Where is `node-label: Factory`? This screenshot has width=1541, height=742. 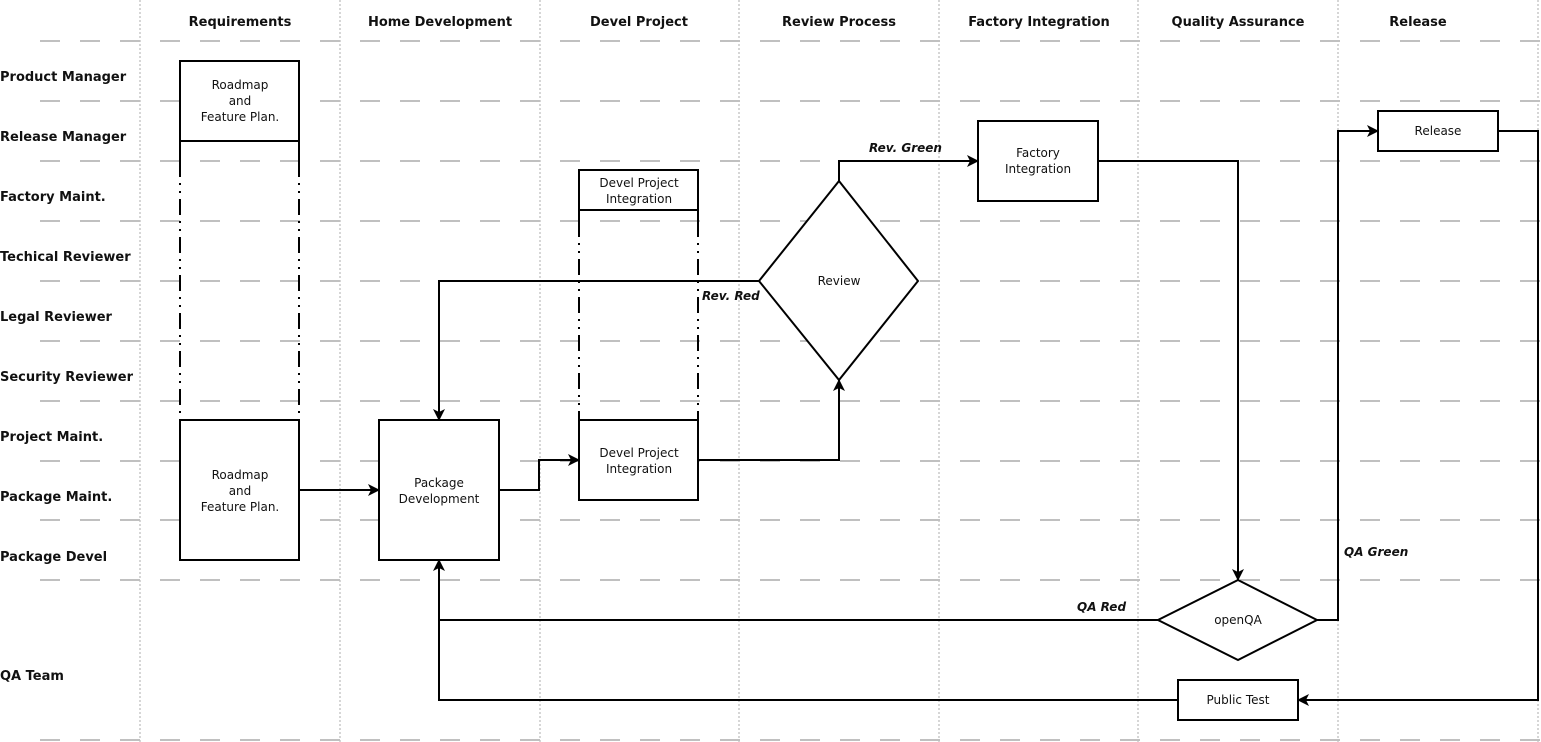
node-label: Factory is located at coordinates (1038, 153).